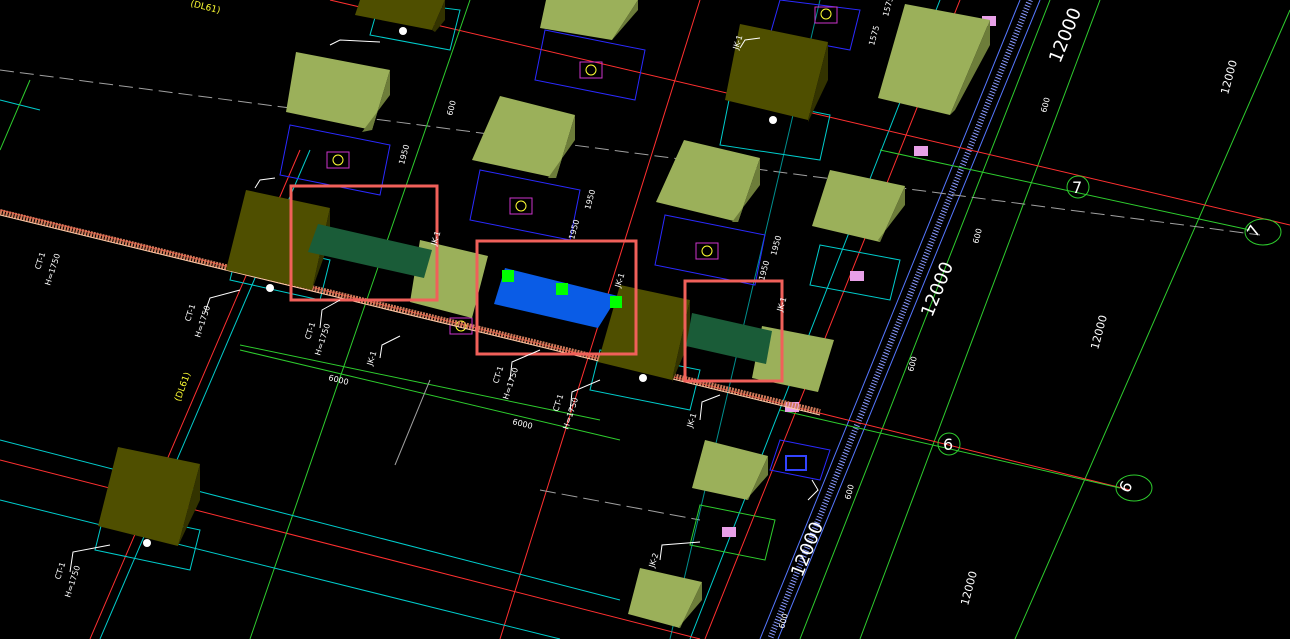  What do you see at coordinates (969, 588) in the screenshot?
I see `dim-12000-far-bottom: 12000` at bounding box center [969, 588].